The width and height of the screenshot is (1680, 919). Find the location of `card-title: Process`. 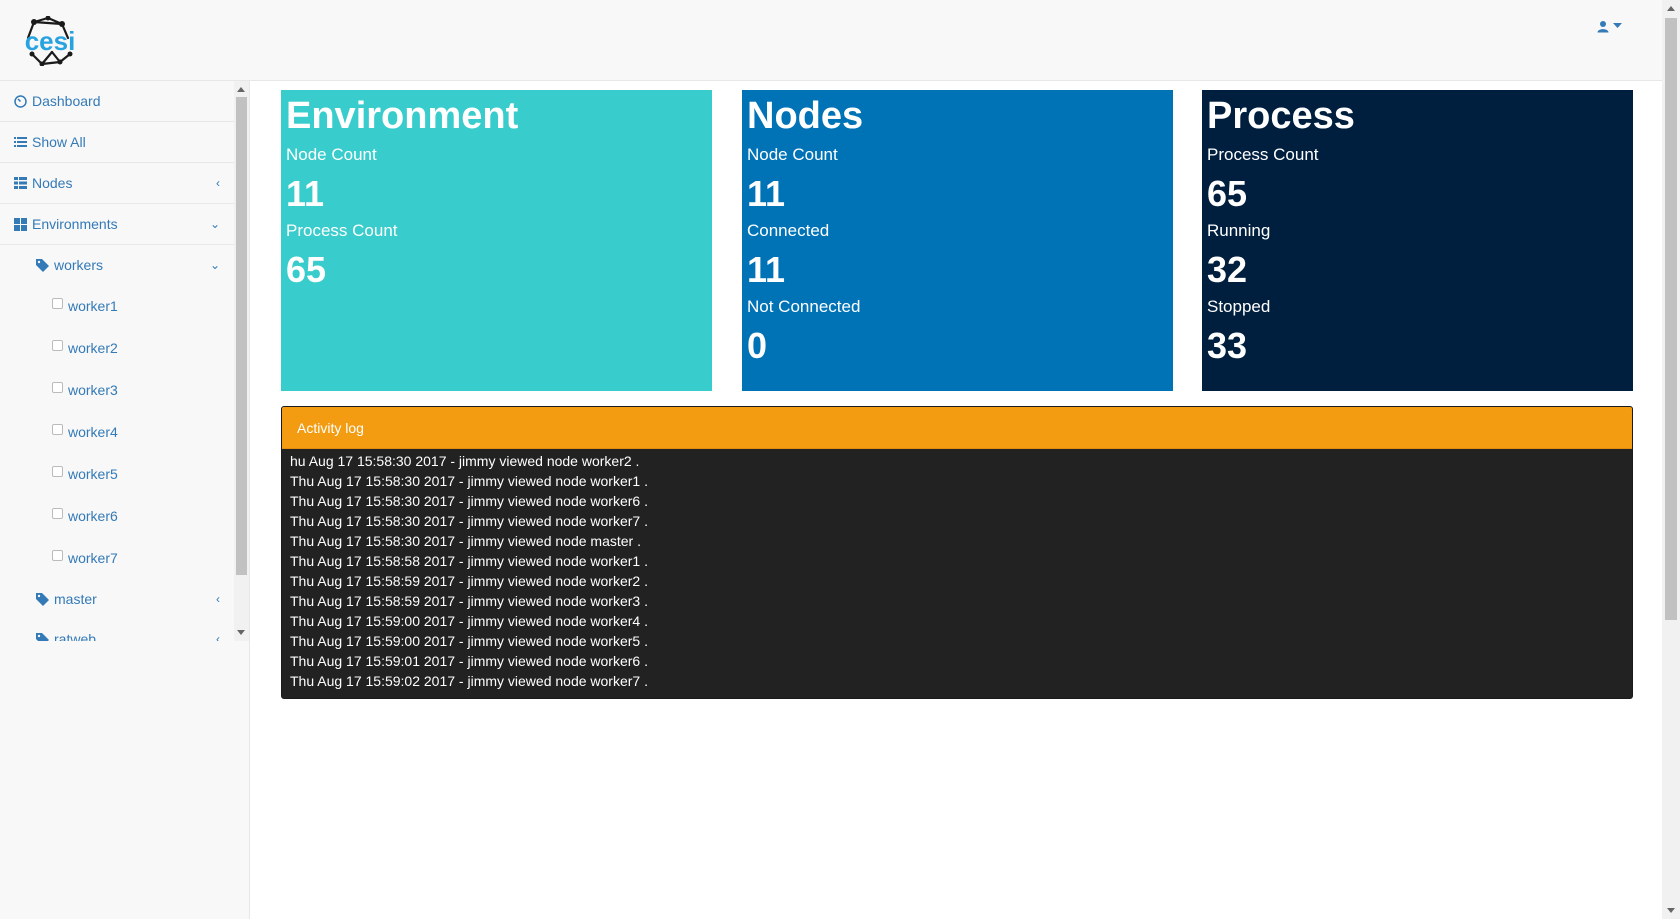

card-title: Process is located at coordinates (1281, 116).